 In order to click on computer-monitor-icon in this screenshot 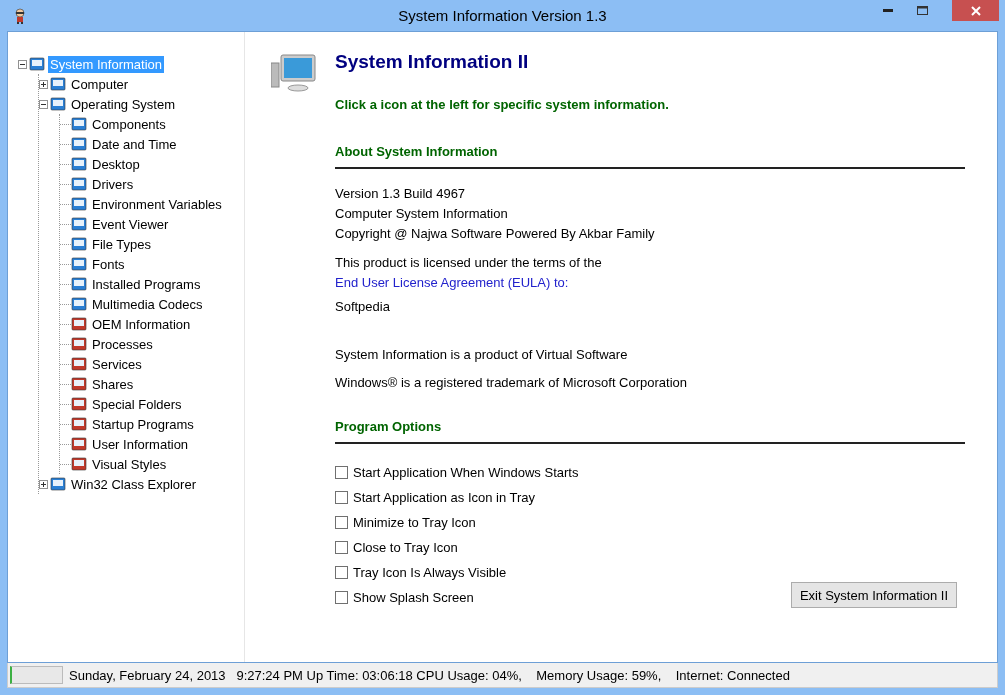, I will do `click(294, 73)`.